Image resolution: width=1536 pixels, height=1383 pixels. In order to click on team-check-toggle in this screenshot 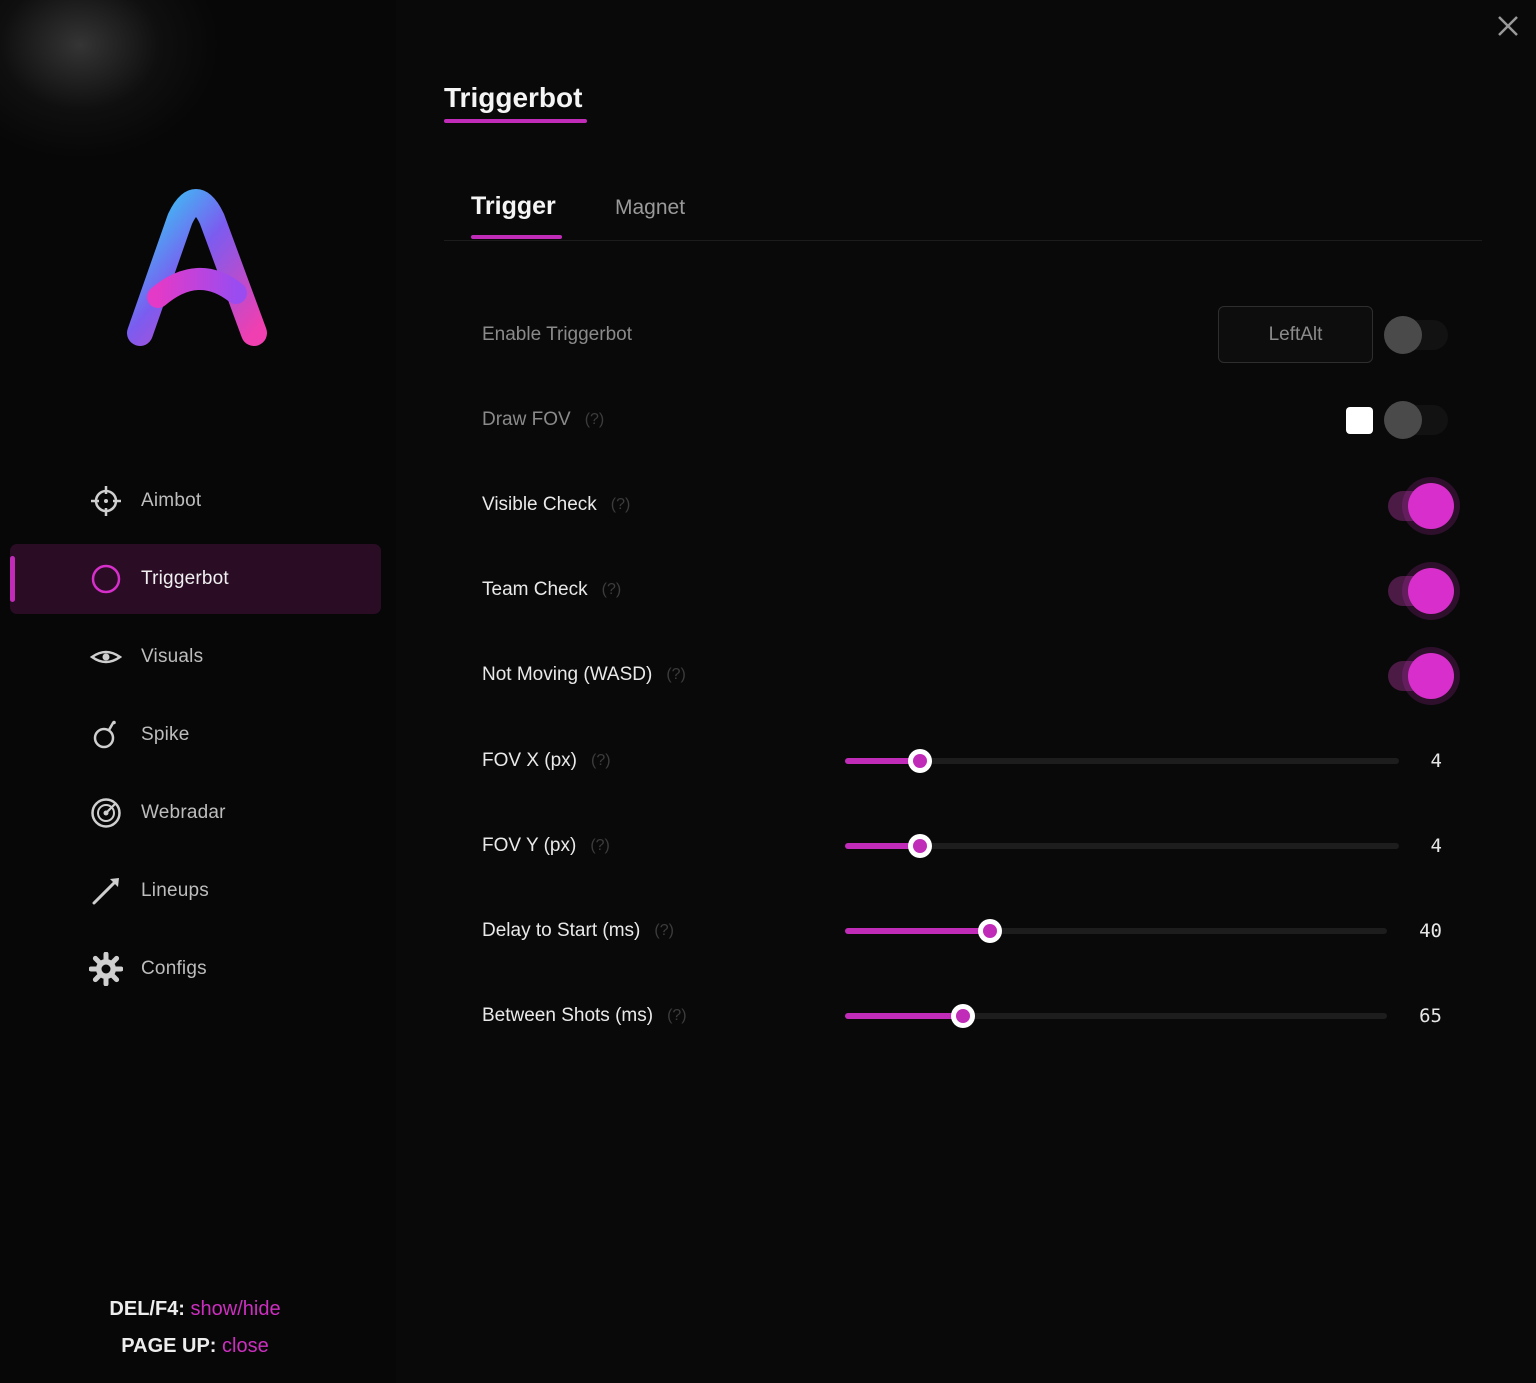, I will do `click(1421, 591)`.